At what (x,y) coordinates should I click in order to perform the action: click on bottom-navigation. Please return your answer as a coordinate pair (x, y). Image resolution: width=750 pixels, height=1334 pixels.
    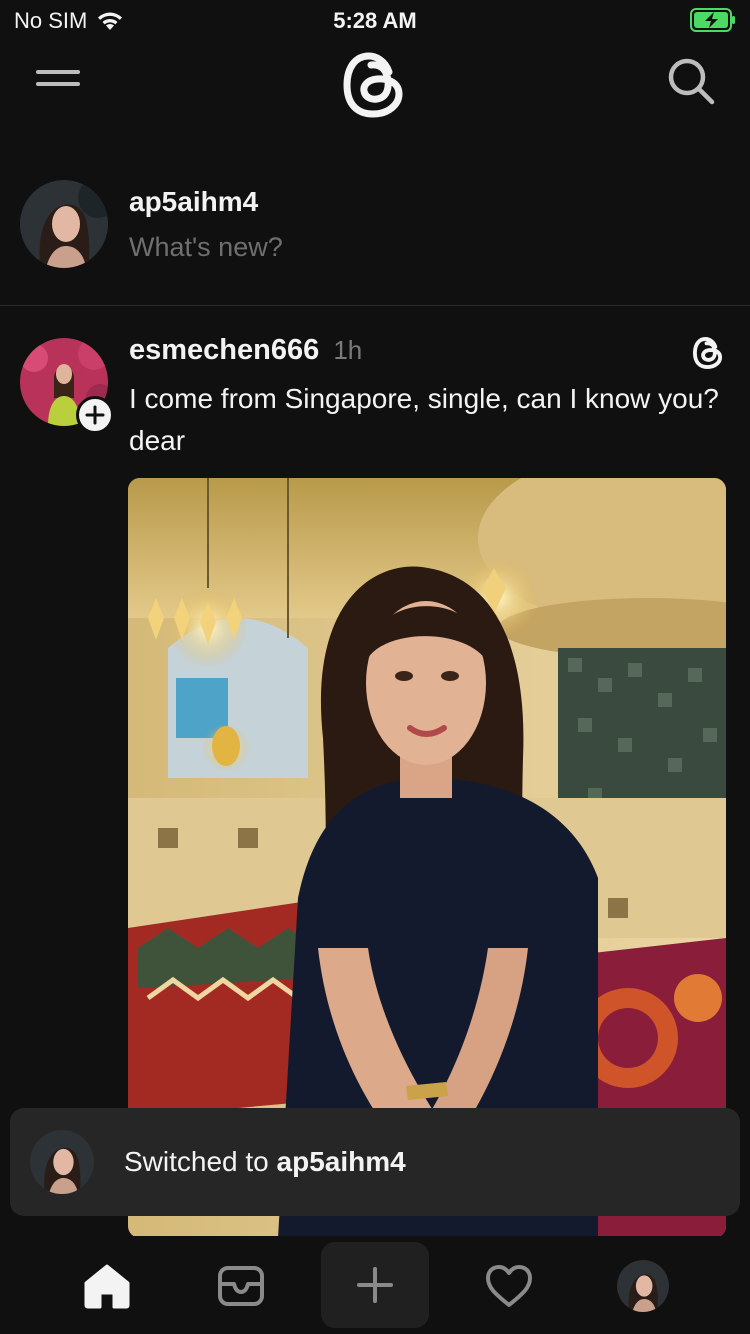
    Looking at the image, I should click on (375, 1285).